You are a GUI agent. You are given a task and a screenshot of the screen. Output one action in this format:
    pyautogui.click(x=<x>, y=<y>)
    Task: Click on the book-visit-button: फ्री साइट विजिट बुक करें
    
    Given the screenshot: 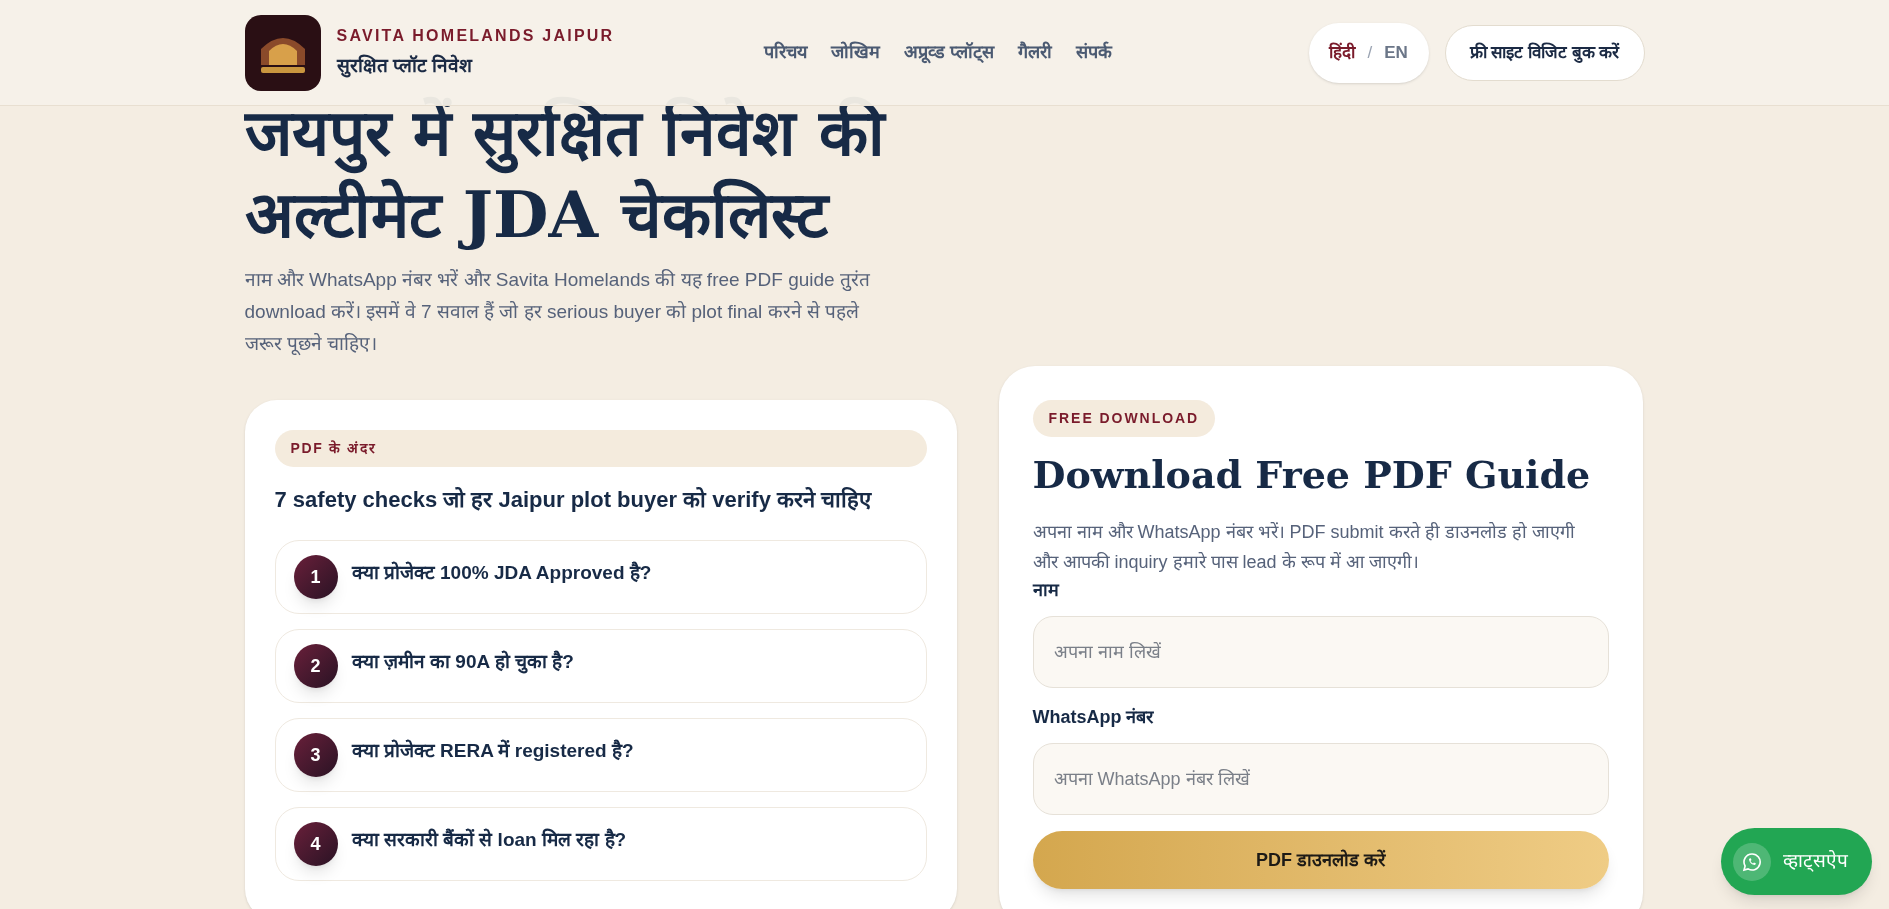 What is the action you would take?
    pyautogui.click(x=1544, y=52)
    